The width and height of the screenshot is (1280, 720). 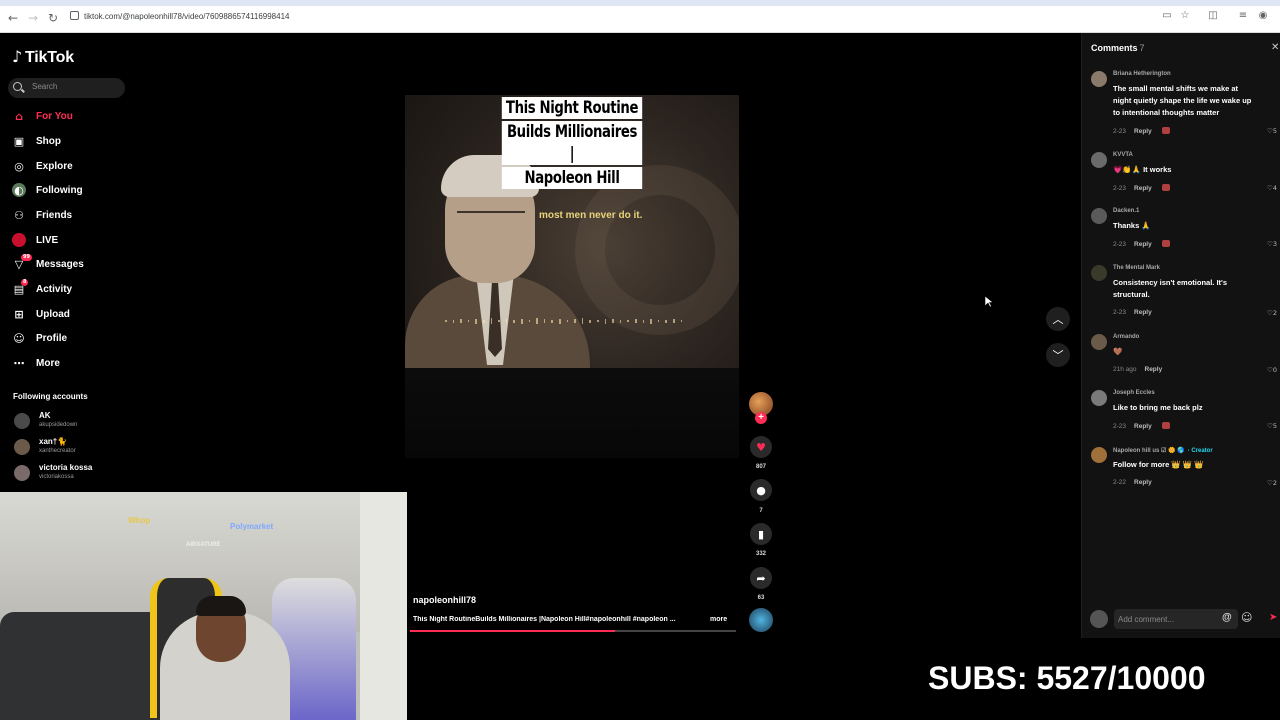 I want to click on comment-username: Napoleon hill us ☑ 🌼 🌎 · Creator, so click(x=1163, y=450).